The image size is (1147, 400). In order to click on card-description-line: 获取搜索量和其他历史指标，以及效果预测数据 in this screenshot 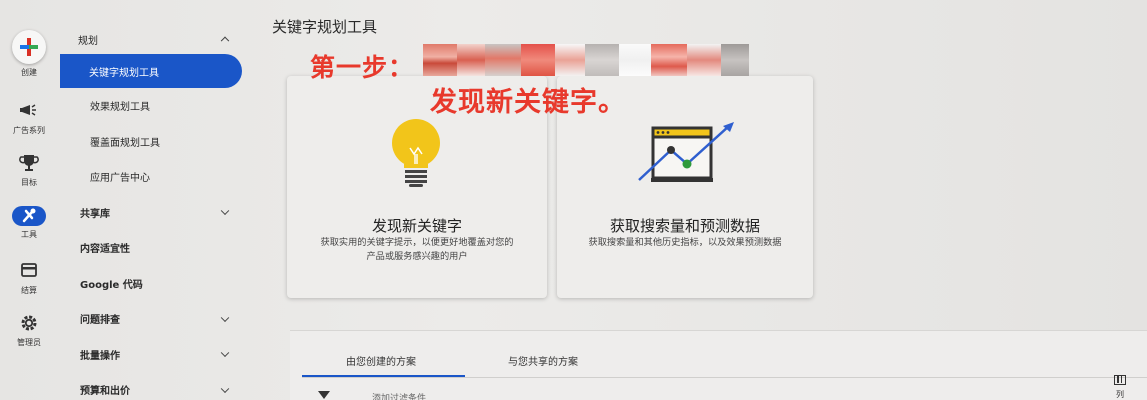, I will do `click(685, 242)`.